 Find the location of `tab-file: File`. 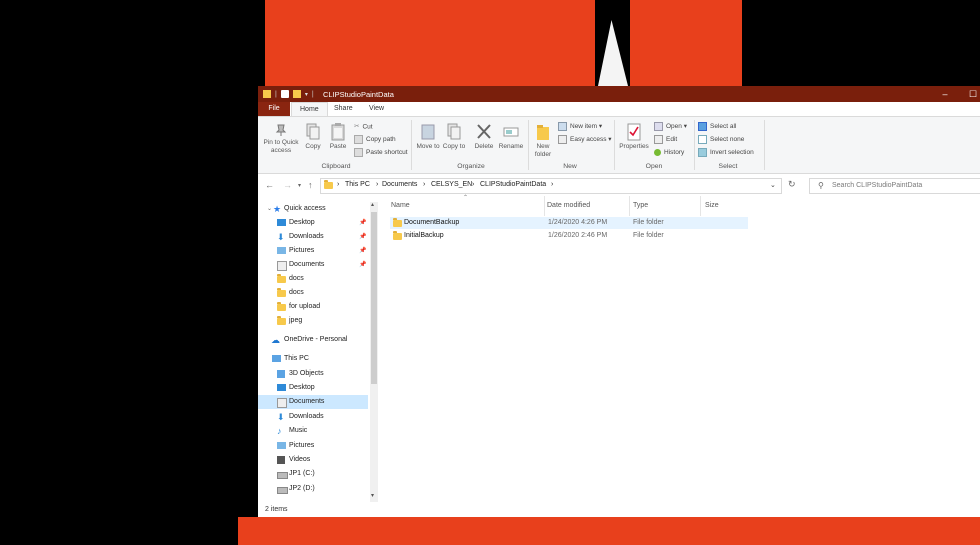

tab-file: File is located at coordinates (274, 109).